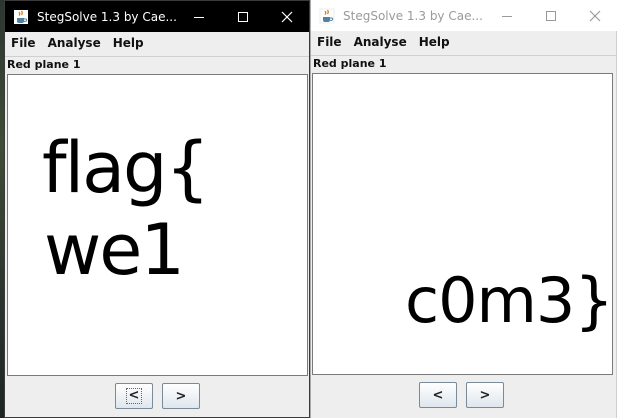  Describe the element at coordinates (114, 250) in the screenshot. I see `decoded-text-line-2: we1` at that location.